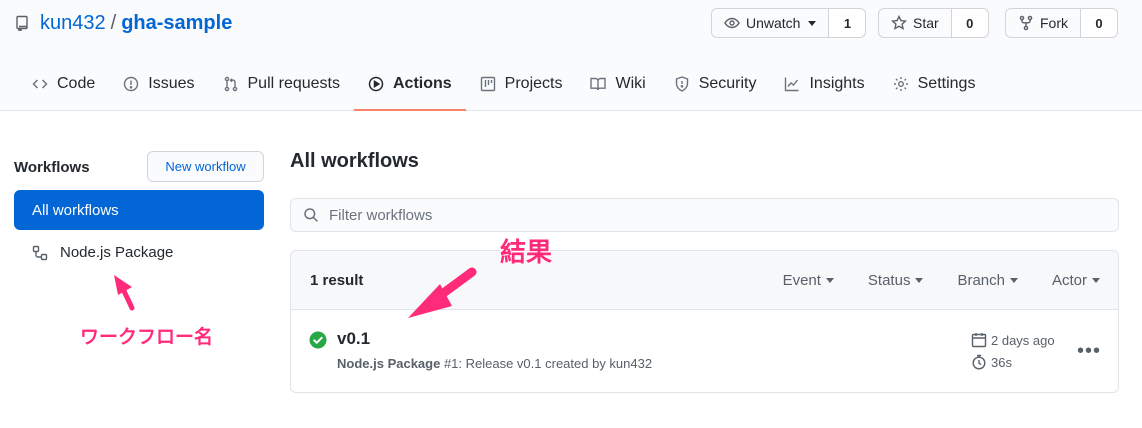  Describe the element at coordinates (1023, 340) in the screenshot. I see `run-time-label: 2 days ago` at that location.